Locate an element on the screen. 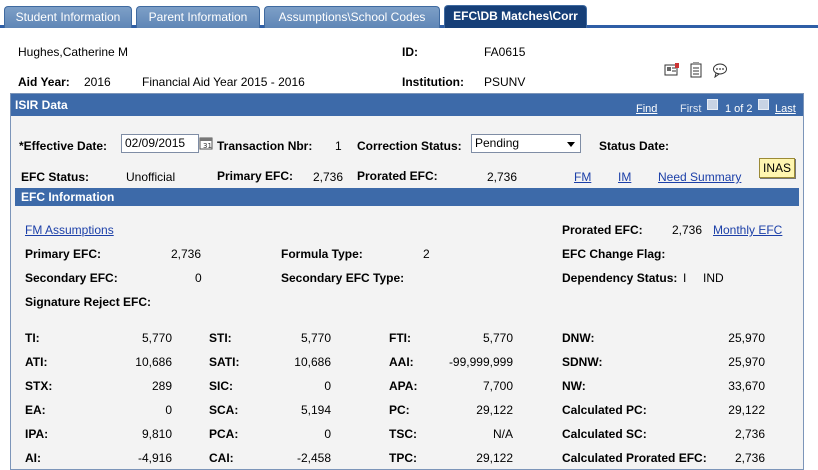 This screenshot has height=470, width=818. grid-label: APA: is located at coordinates (403, 386).